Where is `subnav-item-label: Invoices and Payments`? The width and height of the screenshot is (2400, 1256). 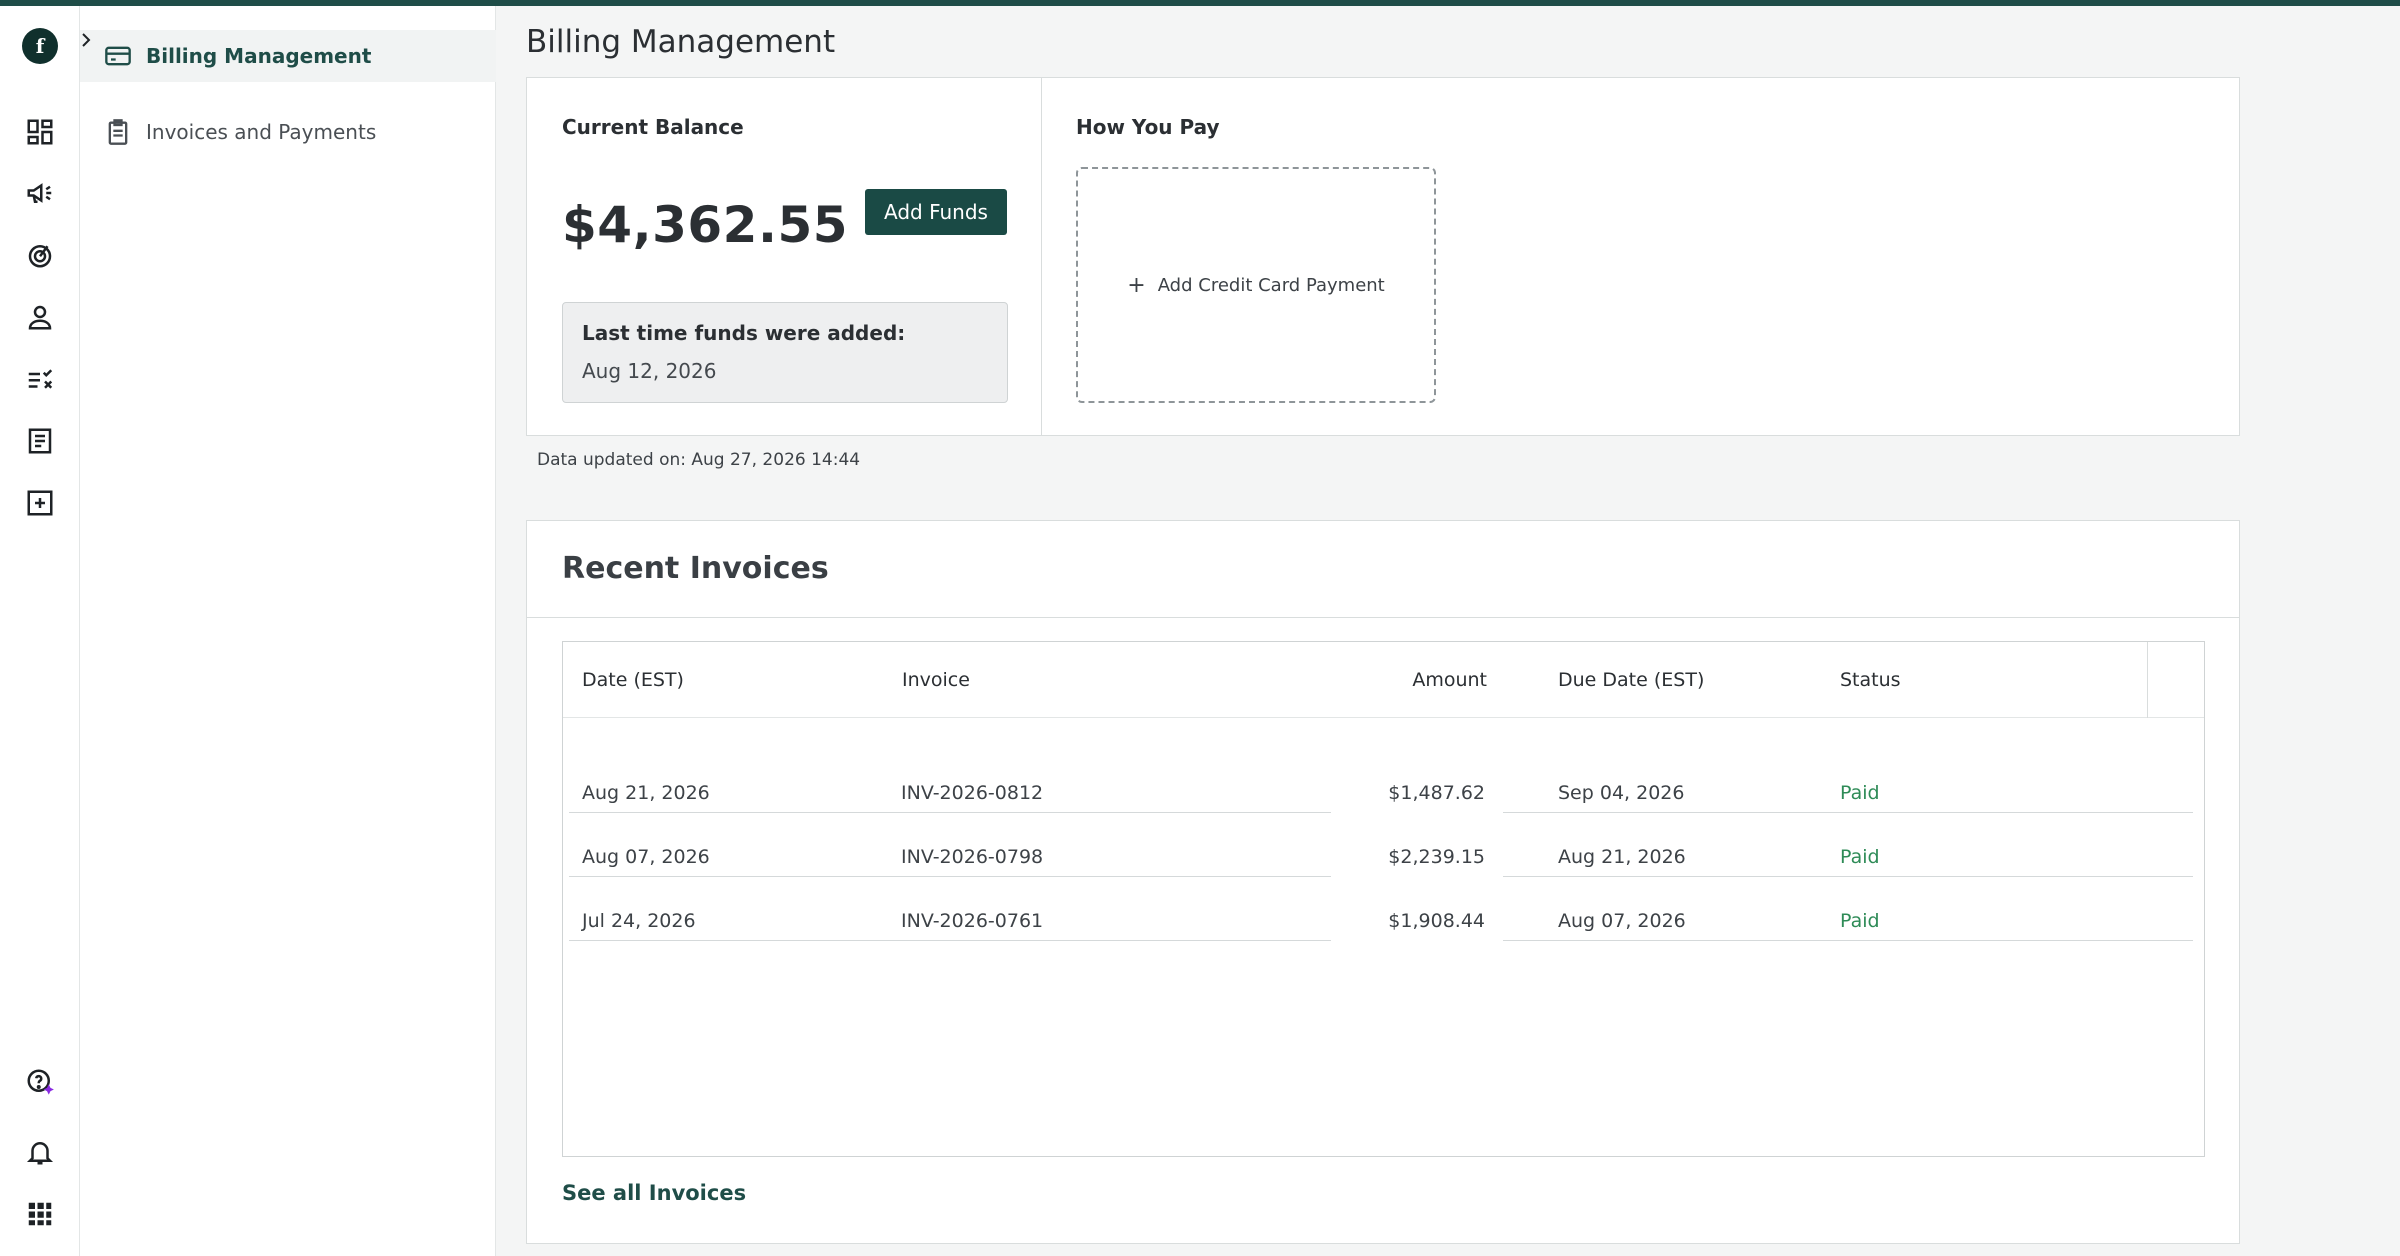
subnav-item-label: Invoices and Payments is located at coordinates (261, 132).